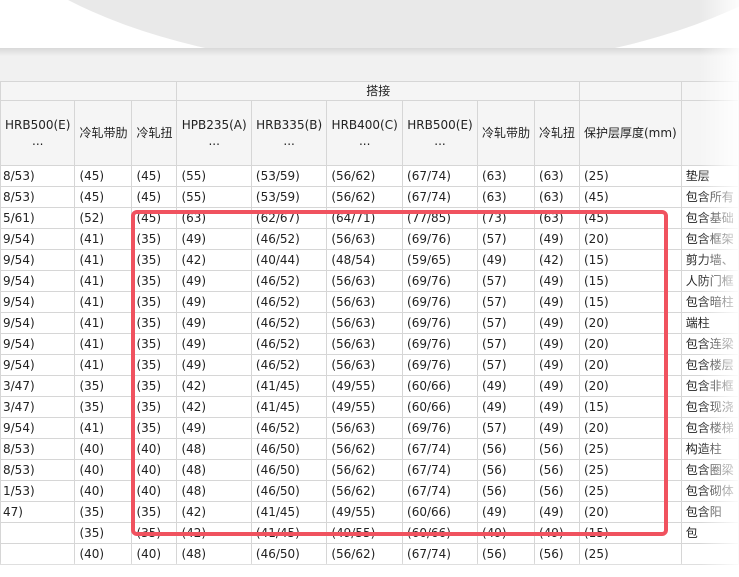 Image resolution: width=739 pixels, height=577 pixels. Describe the element at coordinates (38, 218) in the screenshot. I see `table-cell: 5/61)` at that location.